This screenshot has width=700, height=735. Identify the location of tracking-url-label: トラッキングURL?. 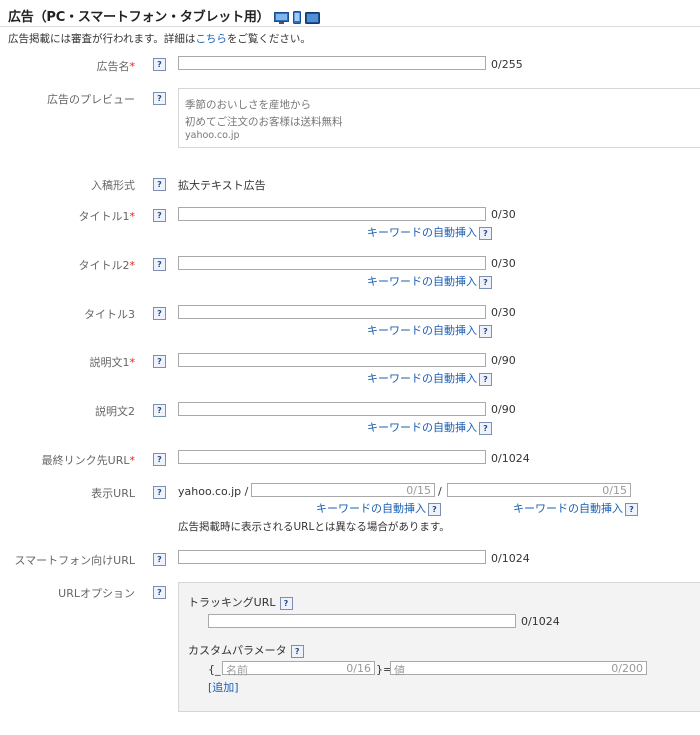
(240, 602).